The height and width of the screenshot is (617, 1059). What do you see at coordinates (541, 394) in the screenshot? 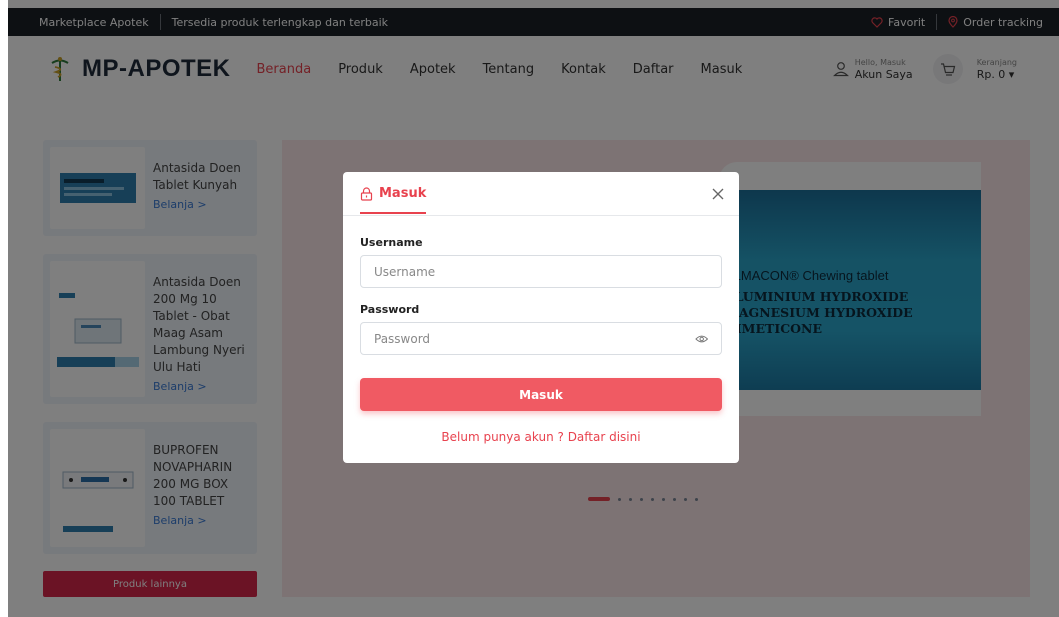
I see `login-submit-button: Masuk` at bounding box center [541, 394].